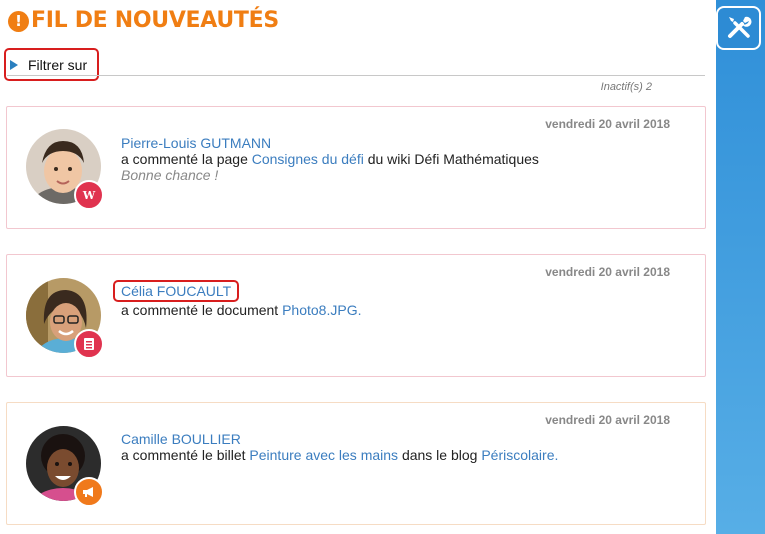 This screenshot has width=765, height=534. What do you see at coordinates (58, 64) in the screenshot?
I see `filter-label: Filtrer sur` at bounding box center [58, 64].